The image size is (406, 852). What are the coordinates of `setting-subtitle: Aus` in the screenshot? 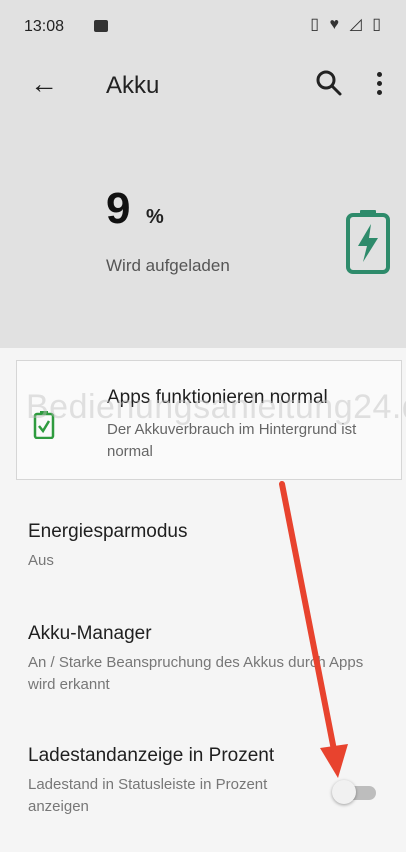 It's located at (41, 560).